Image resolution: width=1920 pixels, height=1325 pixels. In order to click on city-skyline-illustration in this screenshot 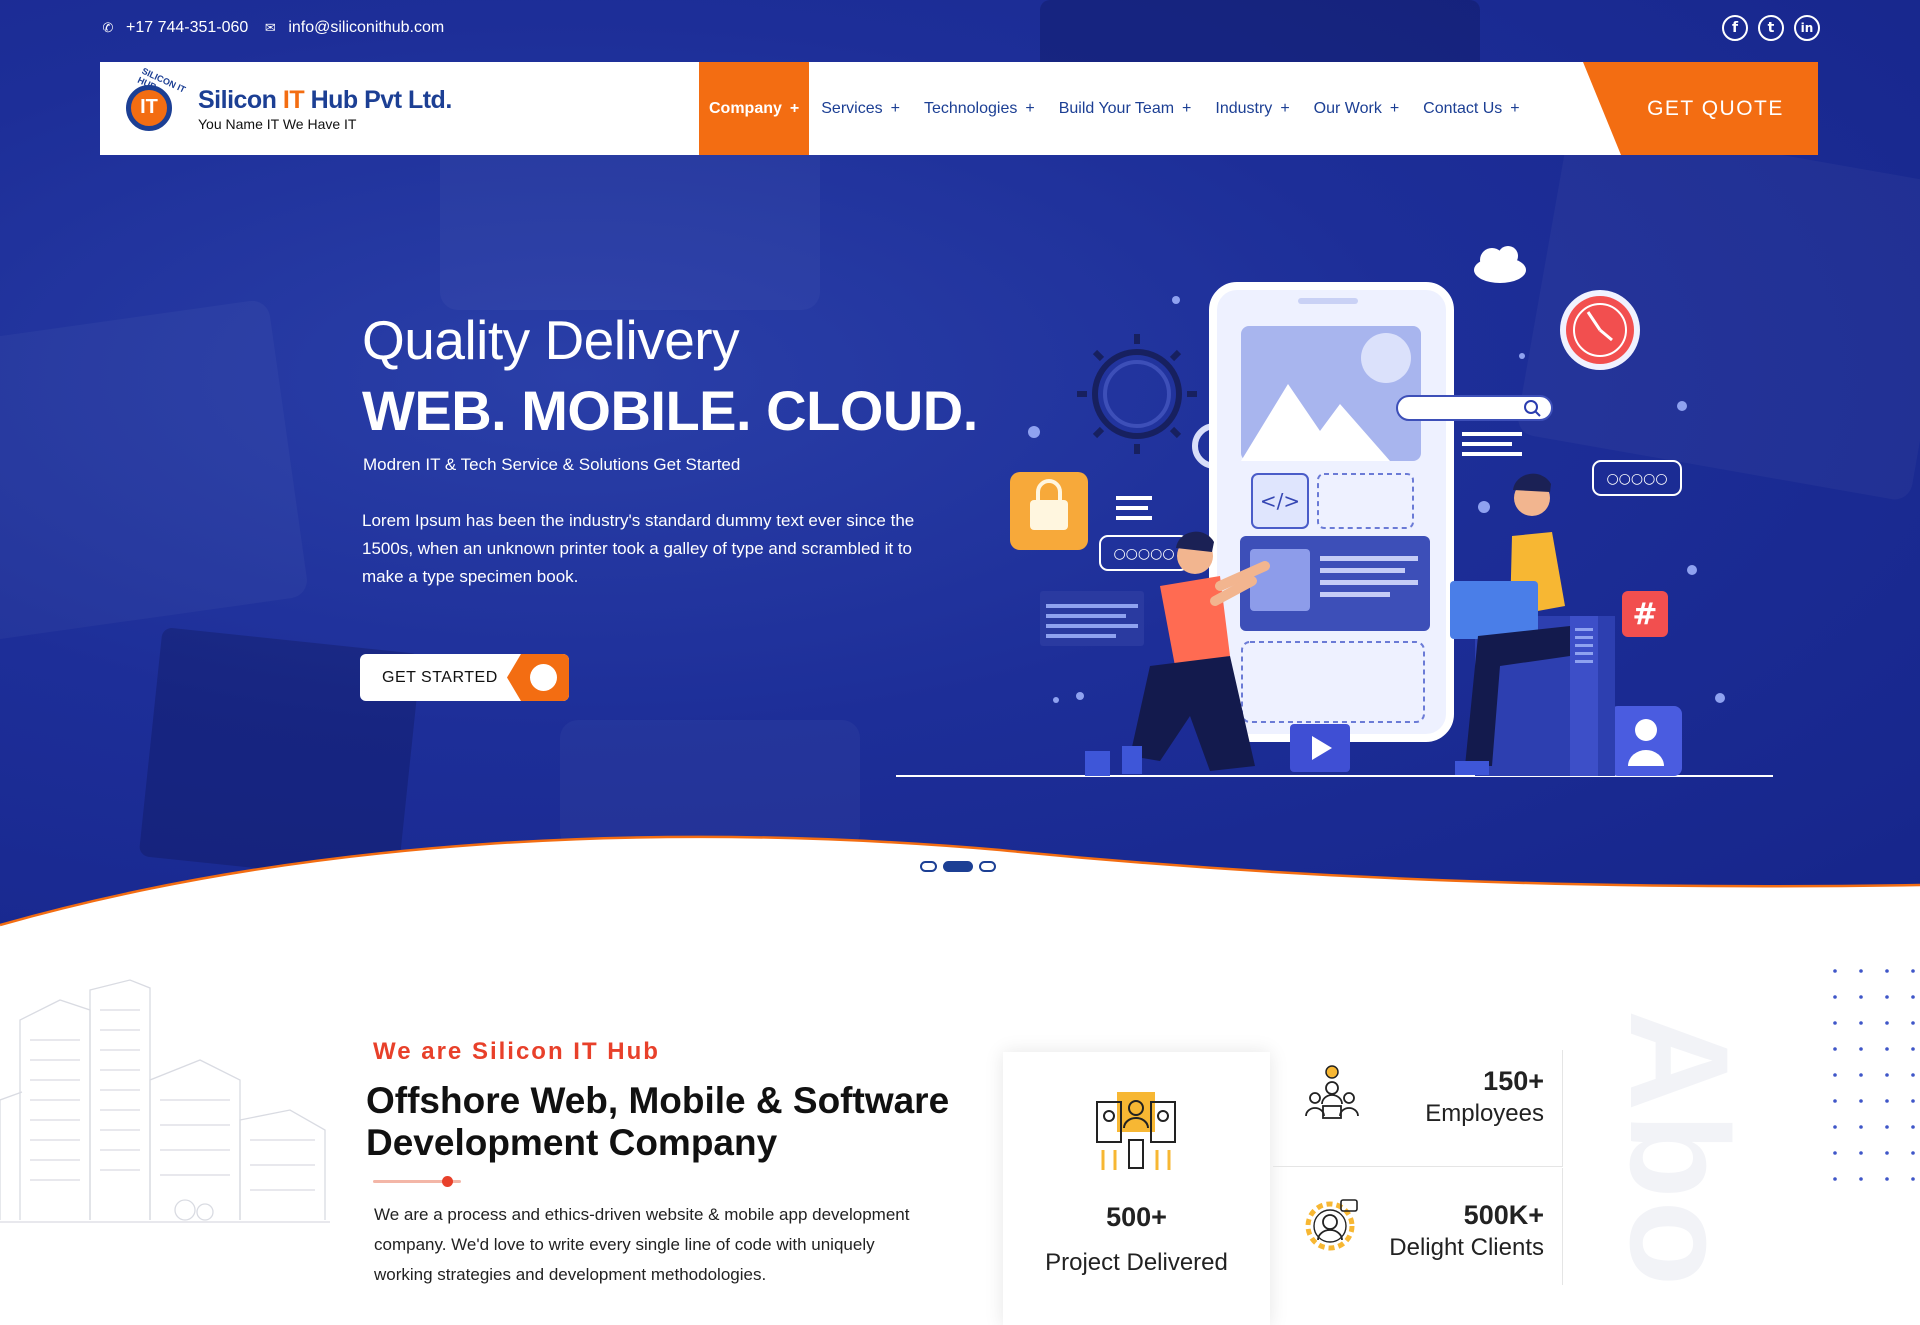, I will do `click(165, 1101)`.